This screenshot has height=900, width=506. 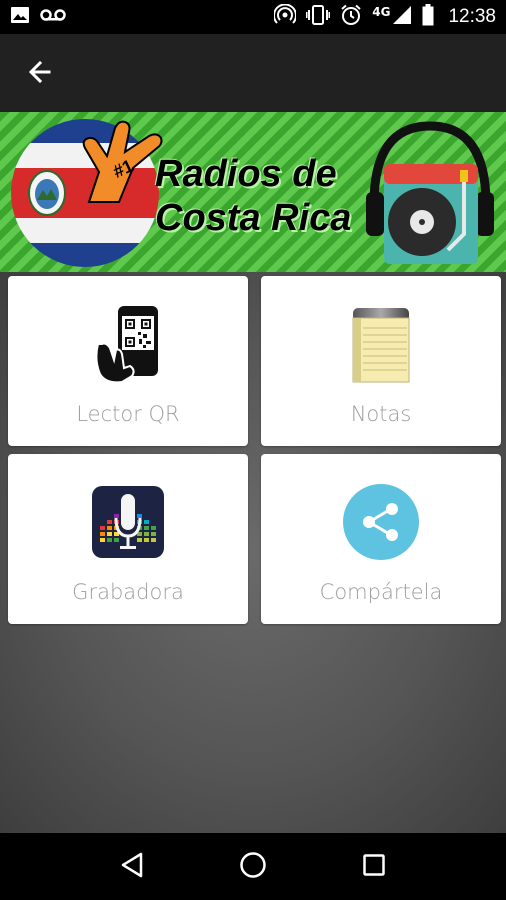 I want to click on hotspot-icon, so click(x=285, y=16).